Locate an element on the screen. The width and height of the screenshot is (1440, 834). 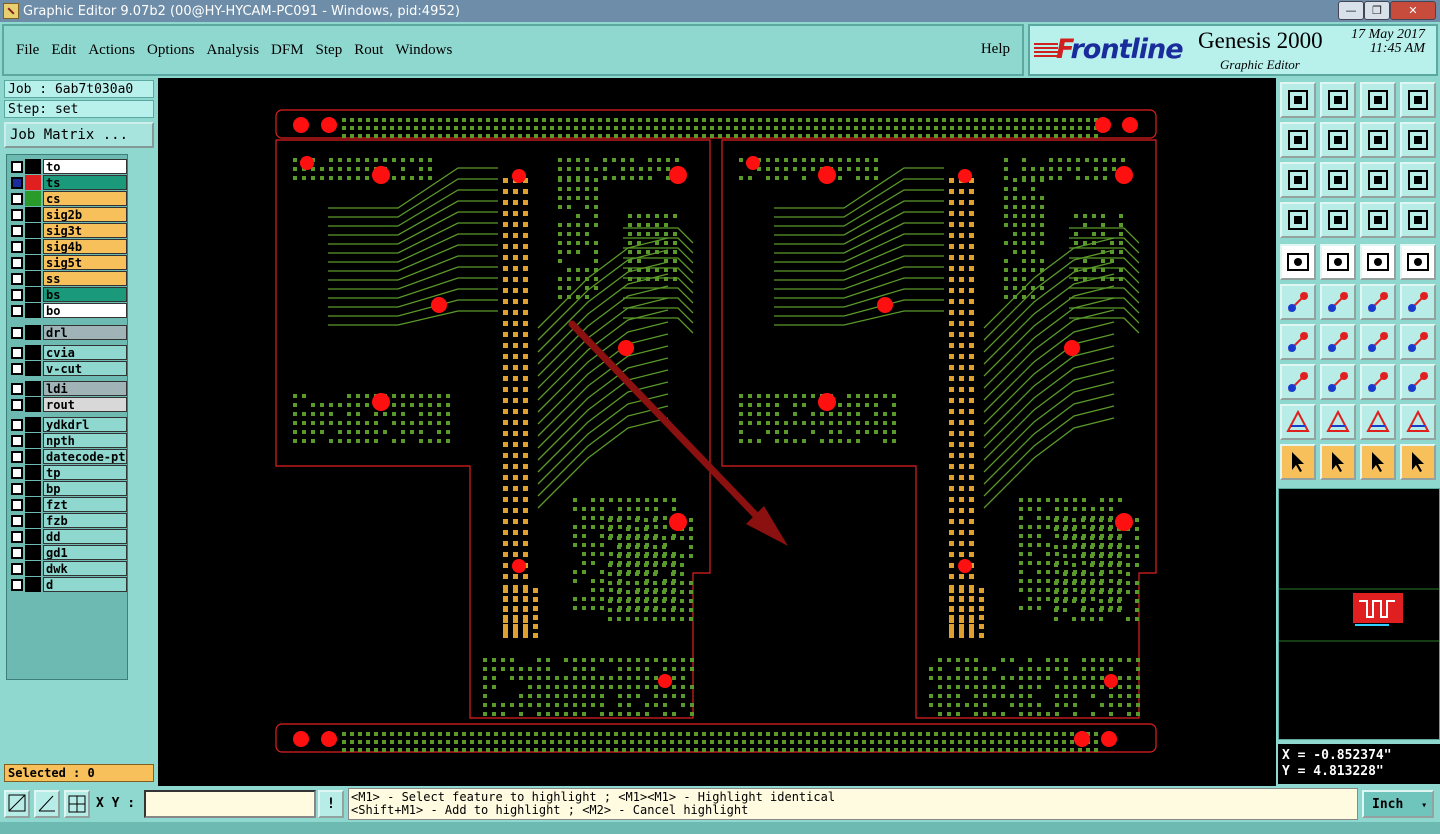
layer-name: bs is located at coordinates (85, 294).